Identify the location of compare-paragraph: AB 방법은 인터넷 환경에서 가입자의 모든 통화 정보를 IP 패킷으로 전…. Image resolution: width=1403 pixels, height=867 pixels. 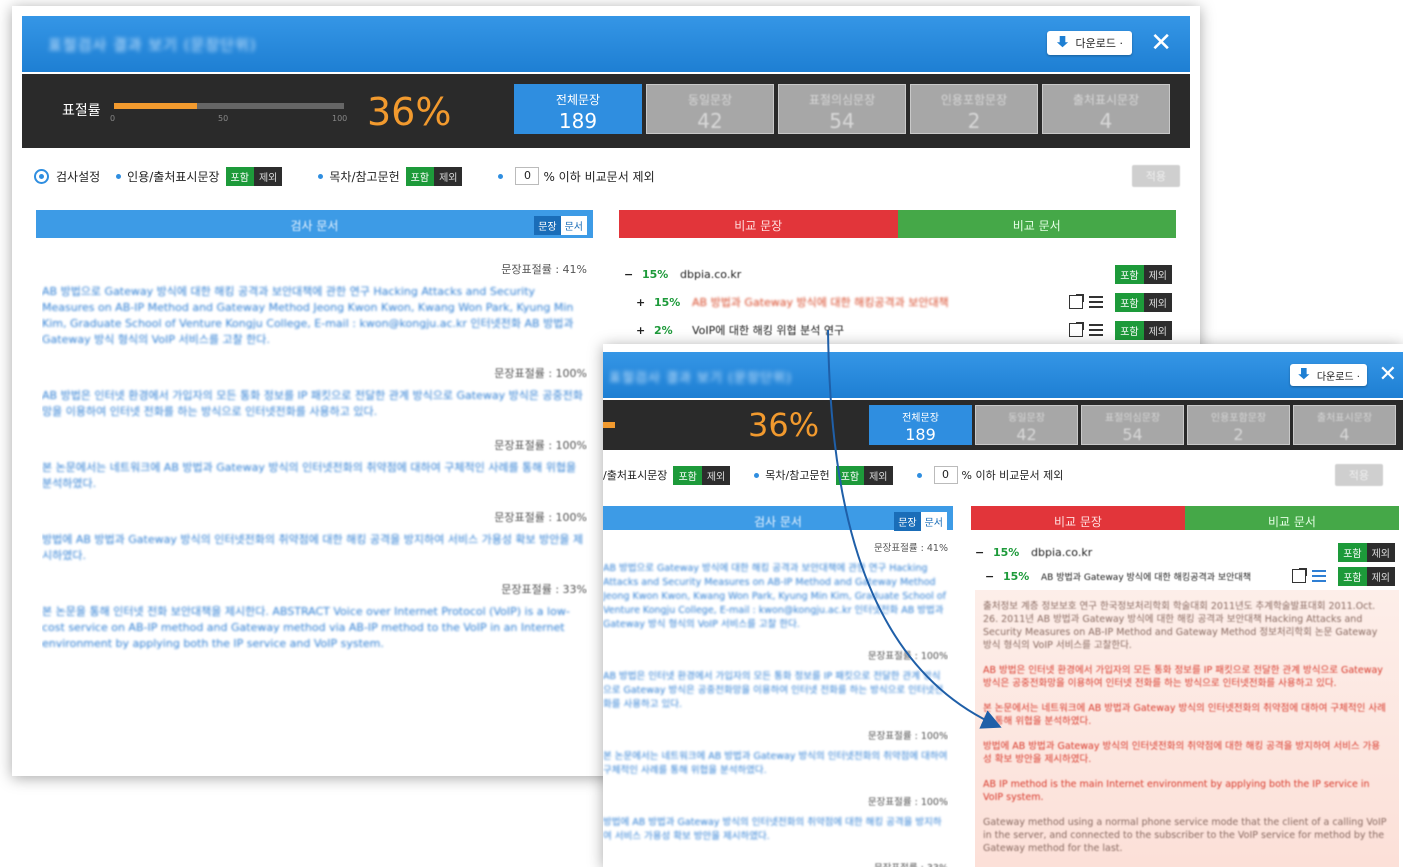
(1185, 677).